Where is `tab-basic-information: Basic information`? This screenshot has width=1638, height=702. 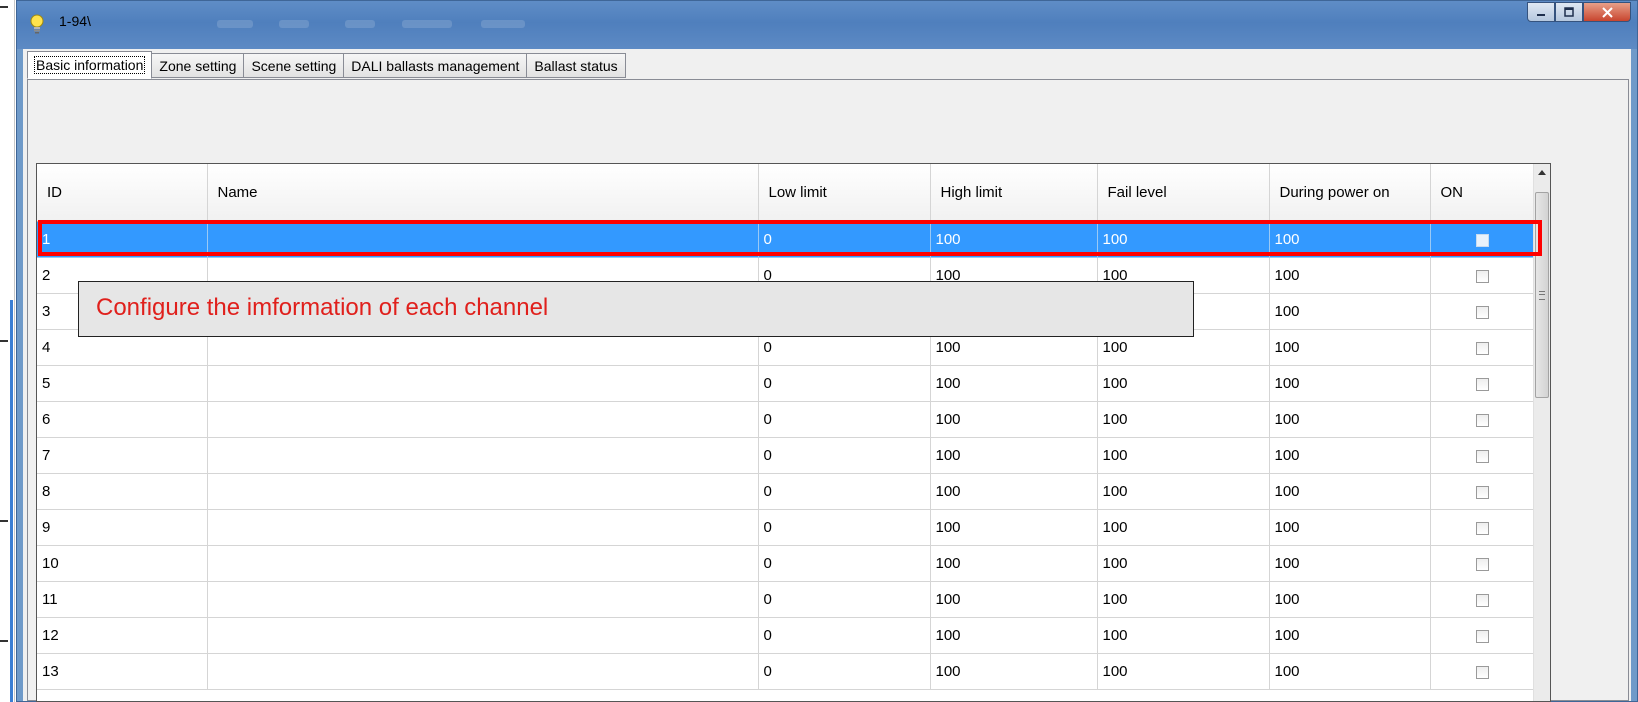
tab-basic-information: Basic information is located at coordinates (90, 65).